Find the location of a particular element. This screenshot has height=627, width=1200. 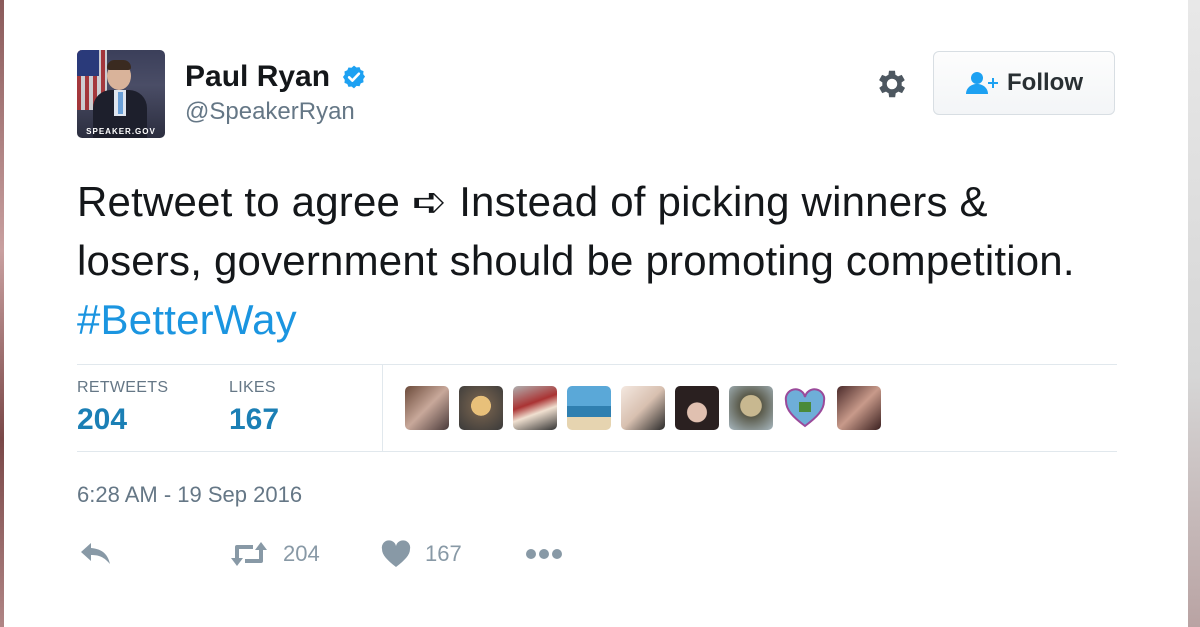

avatar-hair is located at coordinates (119, 65).